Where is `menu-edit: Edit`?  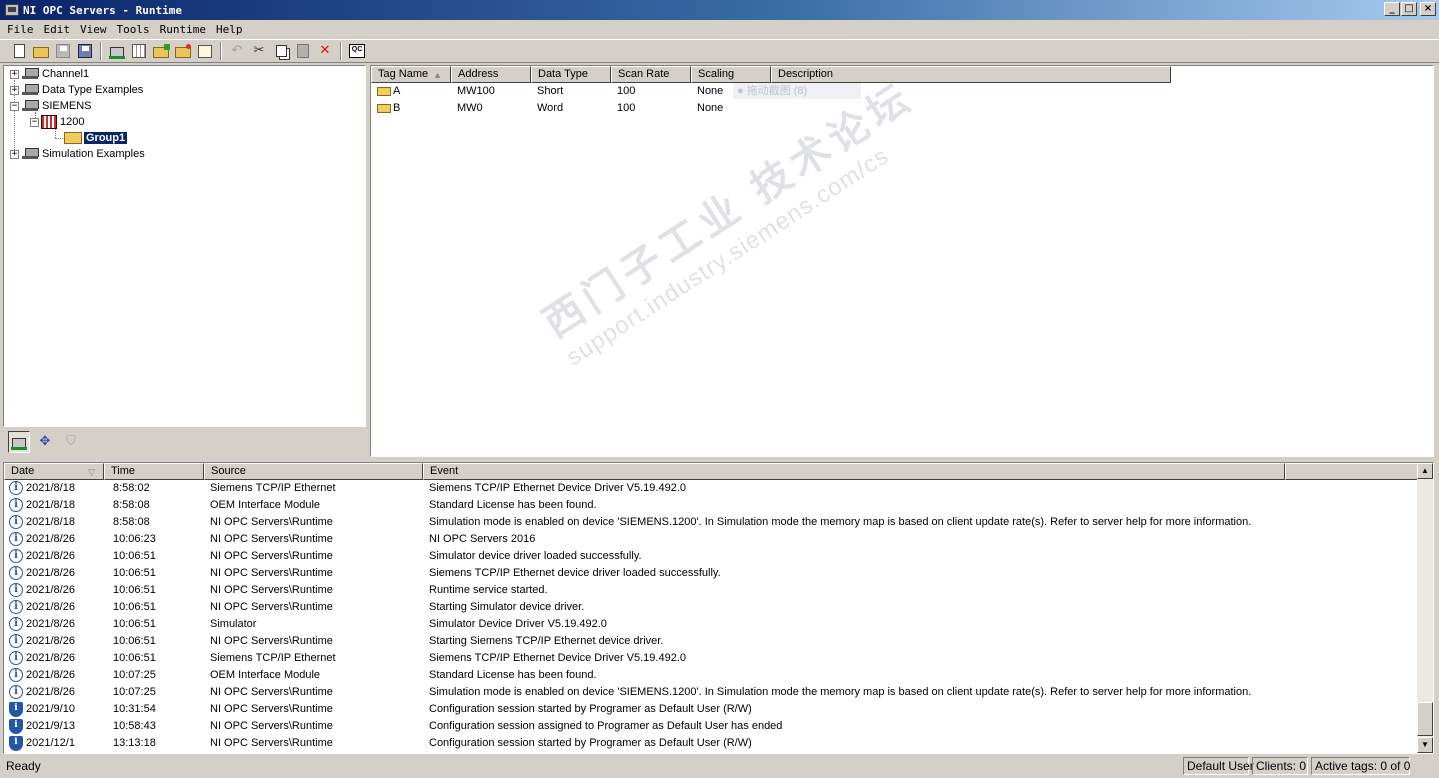 menu-edit: Edit is located at coordinates (57, 29).